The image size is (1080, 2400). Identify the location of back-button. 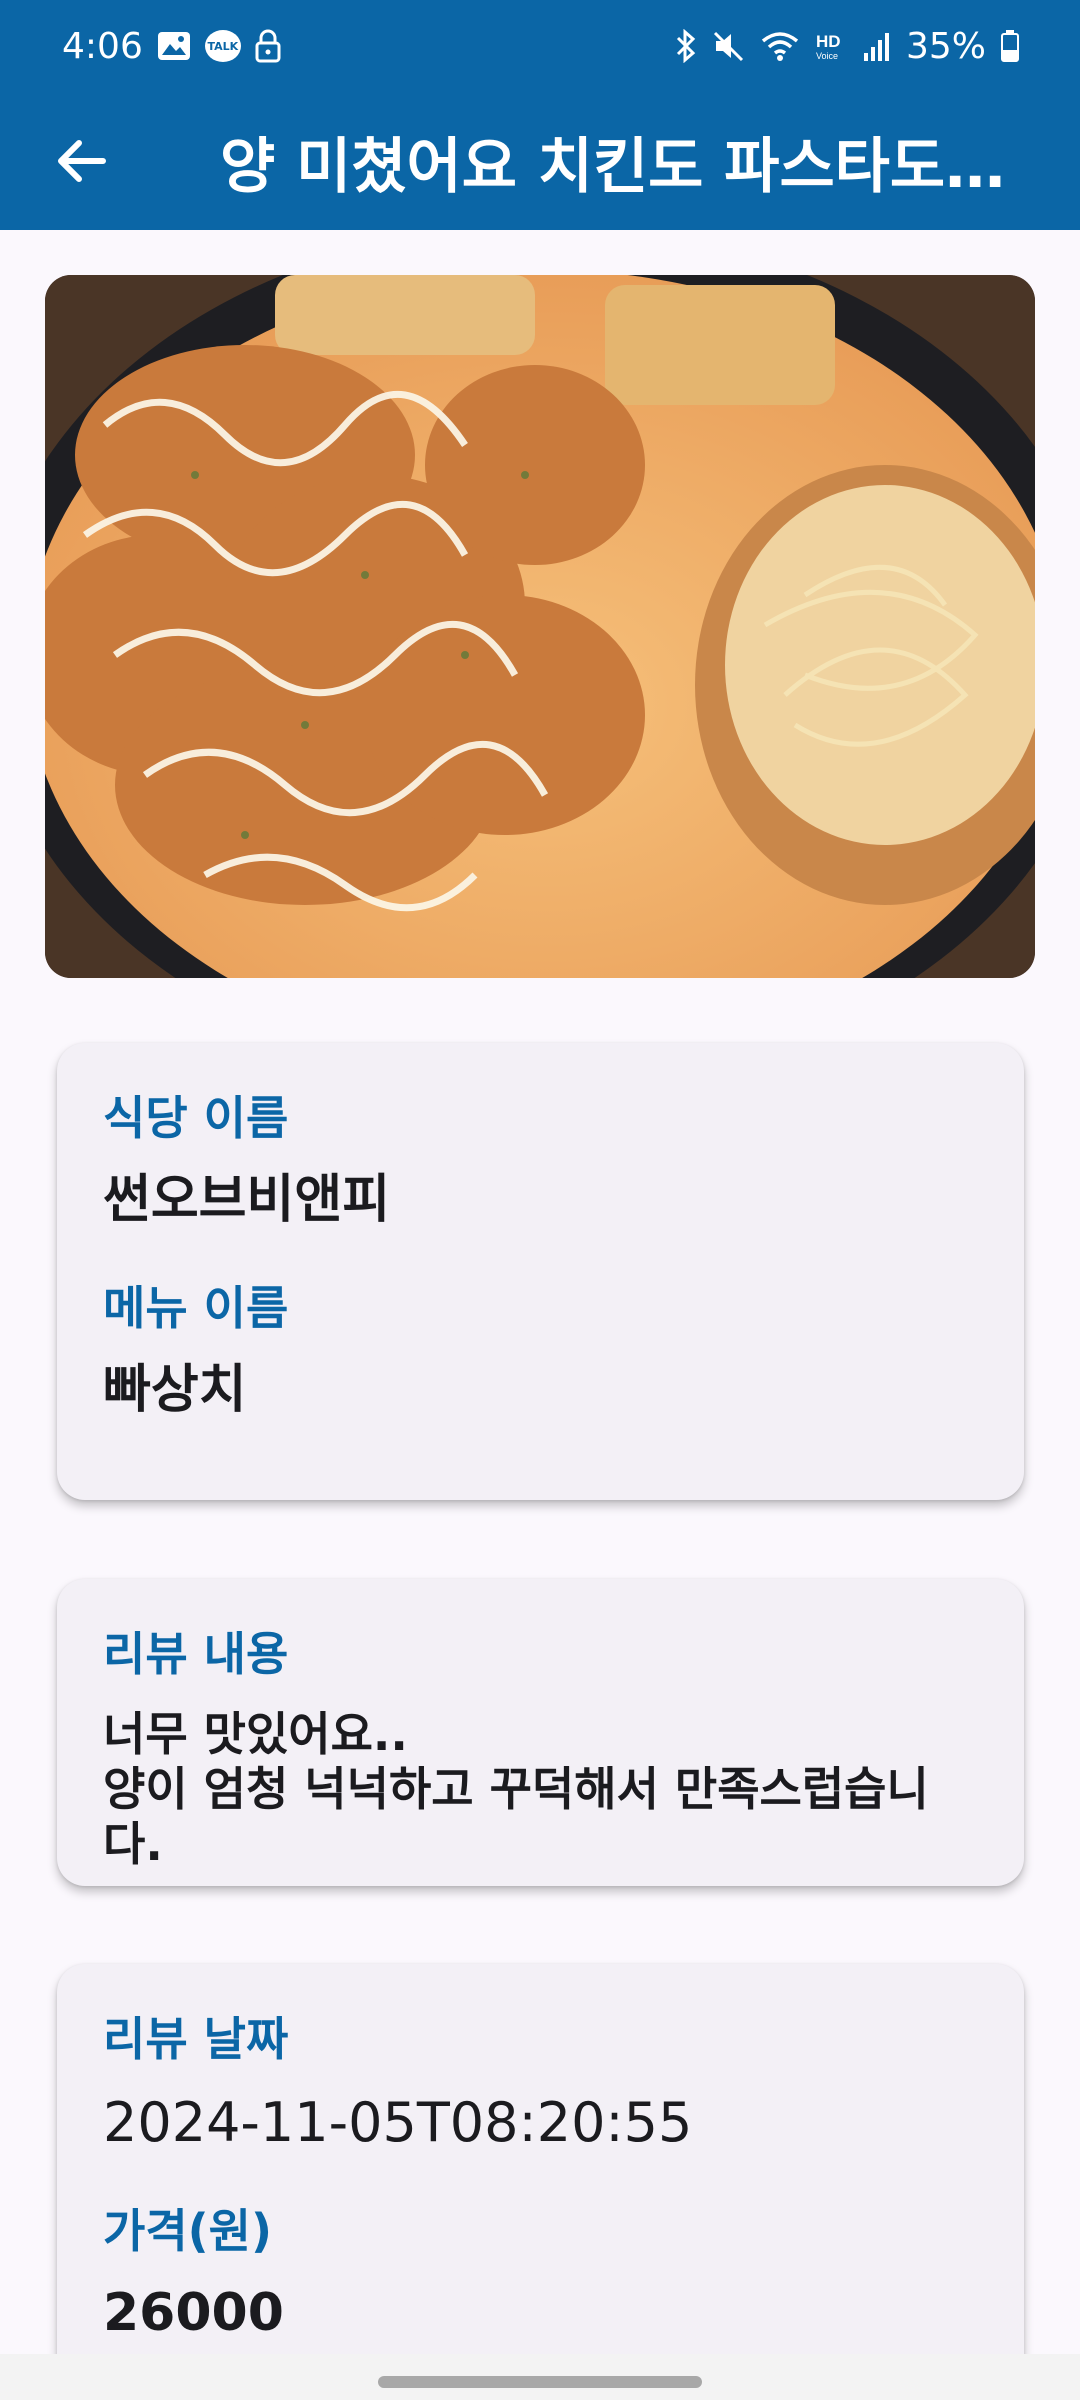
(80, 161).